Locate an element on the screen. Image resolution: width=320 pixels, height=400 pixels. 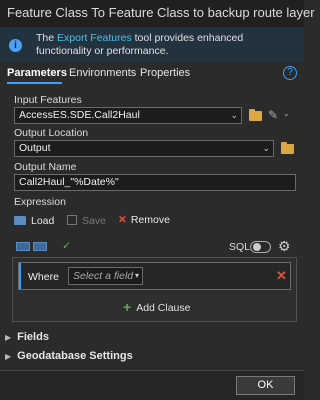
gear-icon: ⚙ is located at coordinates (284, 246).